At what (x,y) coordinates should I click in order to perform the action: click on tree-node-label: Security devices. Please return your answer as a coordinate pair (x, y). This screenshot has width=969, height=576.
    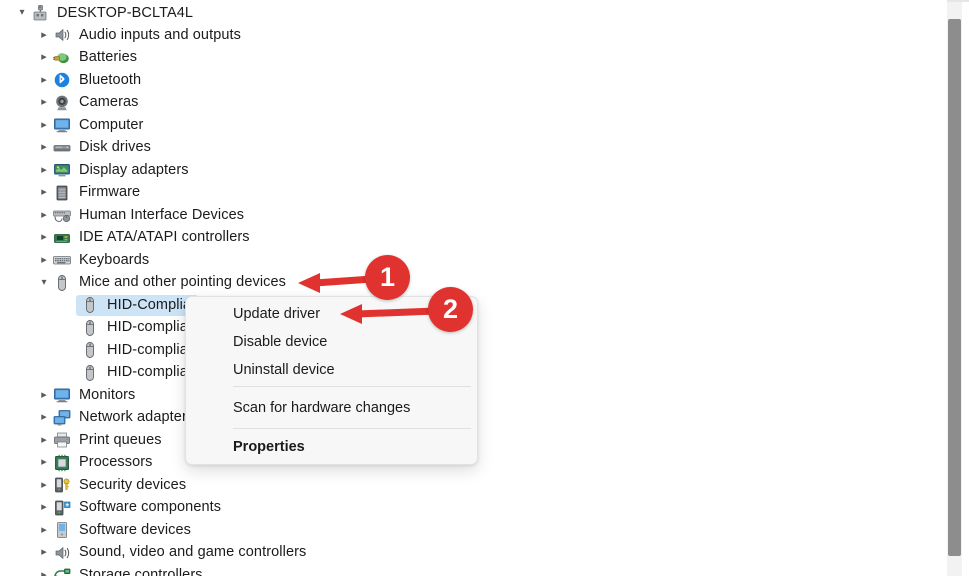
    Looking at the image, I should click on (133, 484).